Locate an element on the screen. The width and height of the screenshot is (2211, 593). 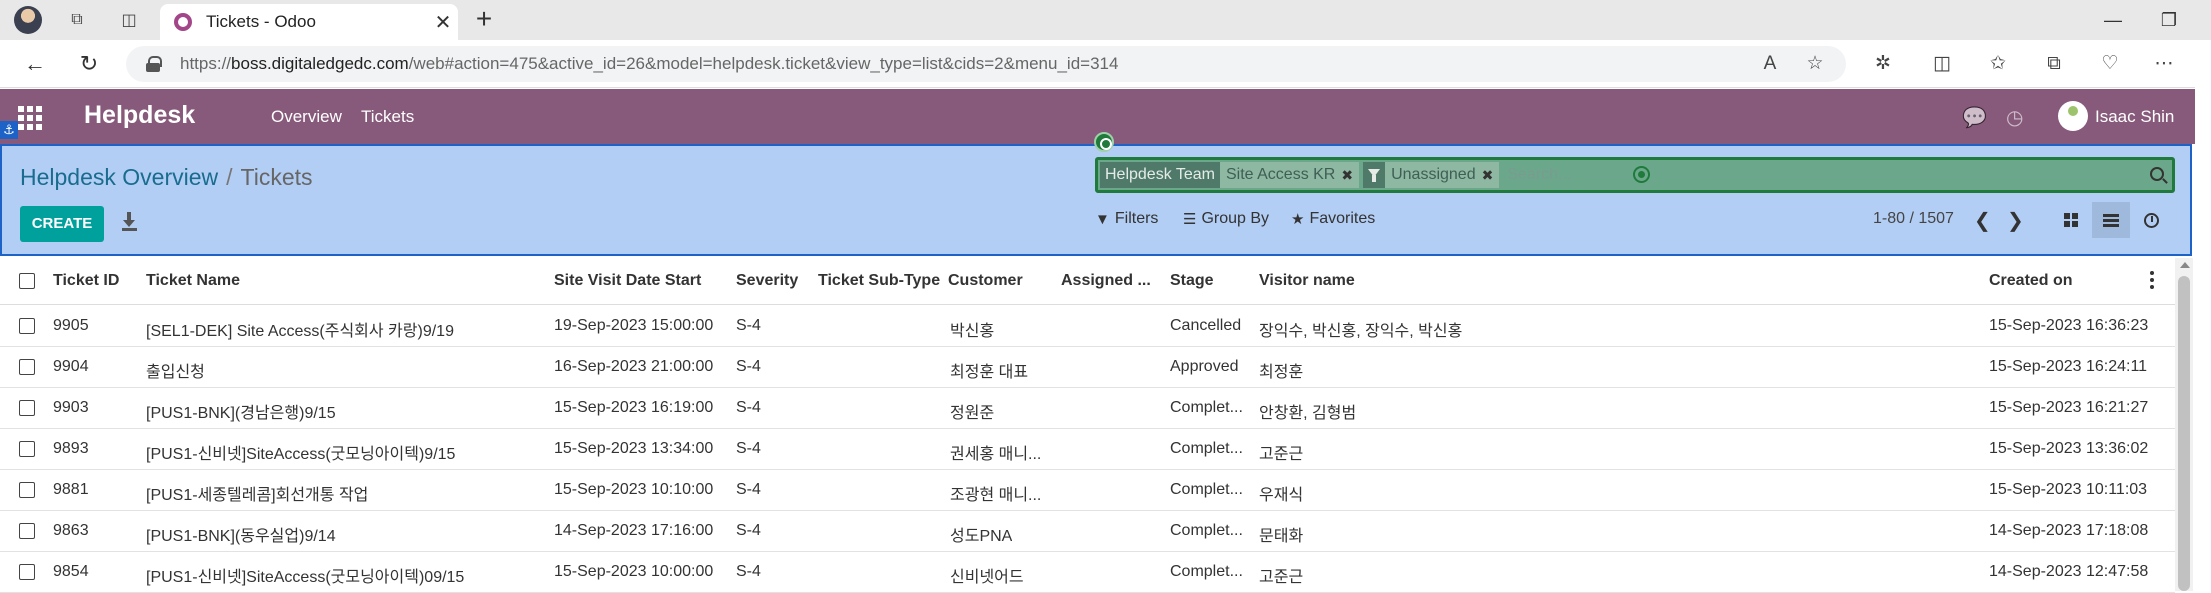
app-brand: Helpdesk is located at coordinates (139, 115).